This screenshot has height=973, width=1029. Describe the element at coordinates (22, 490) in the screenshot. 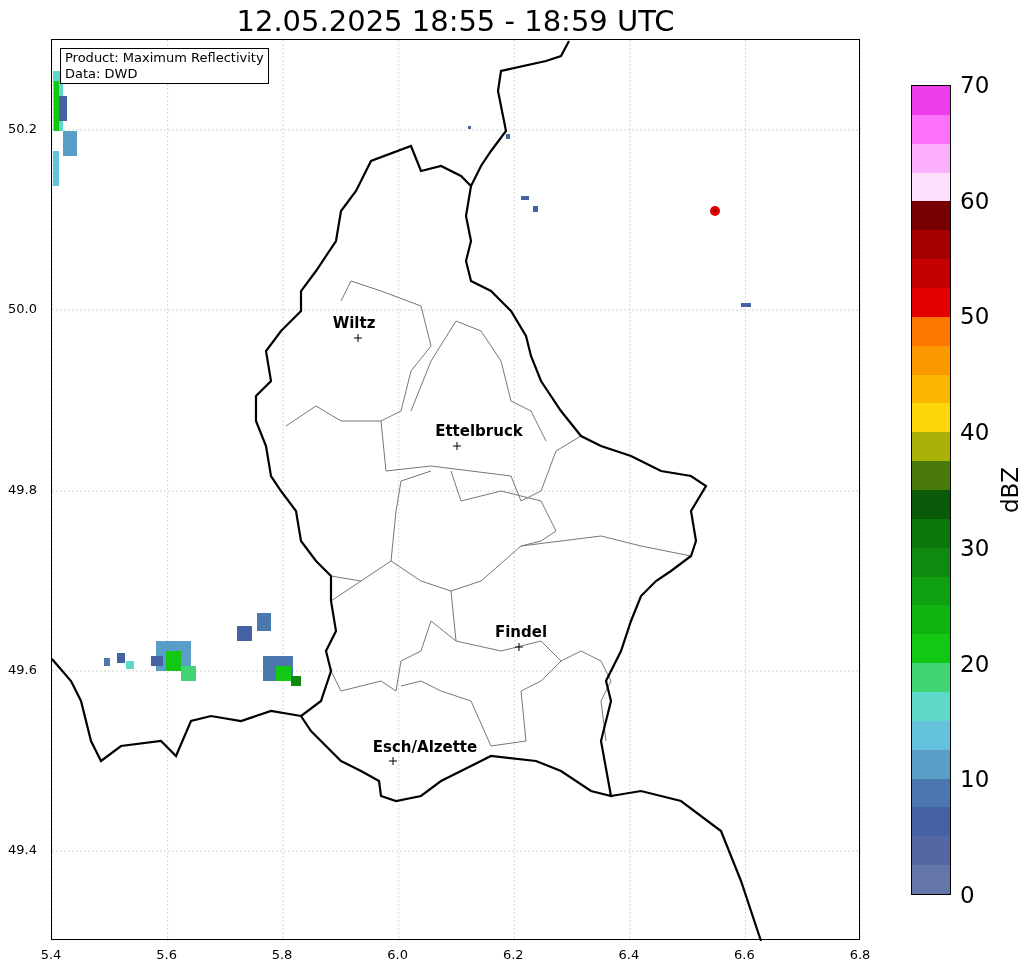

I see `y-tick-label: 49.8` at that location.